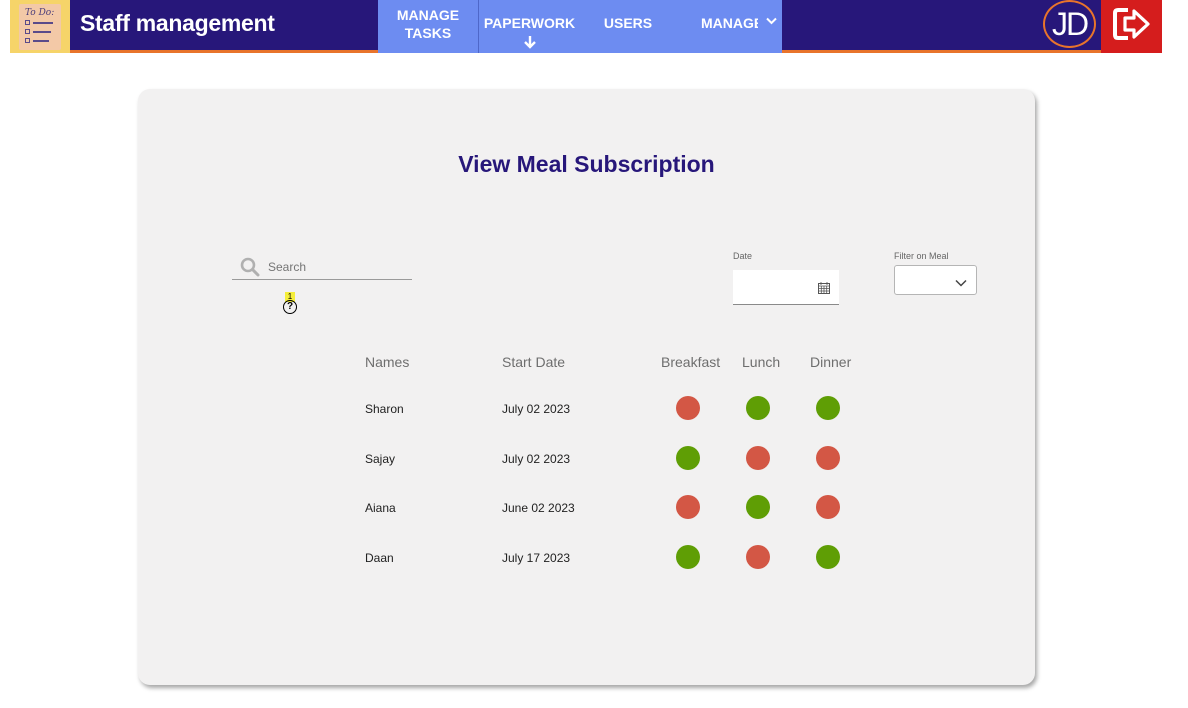 This screenshot has height=708, width=1188. I want to click on column-header-start-date: Start Date, so click(534, 362).